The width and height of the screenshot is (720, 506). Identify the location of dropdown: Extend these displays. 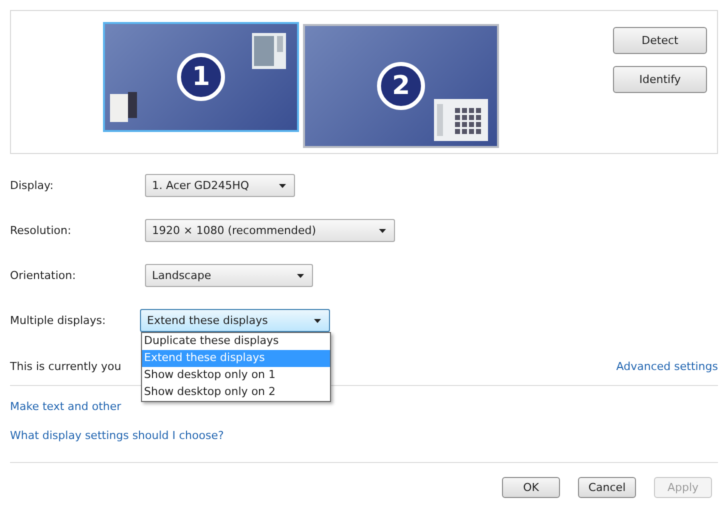
(235, 320).